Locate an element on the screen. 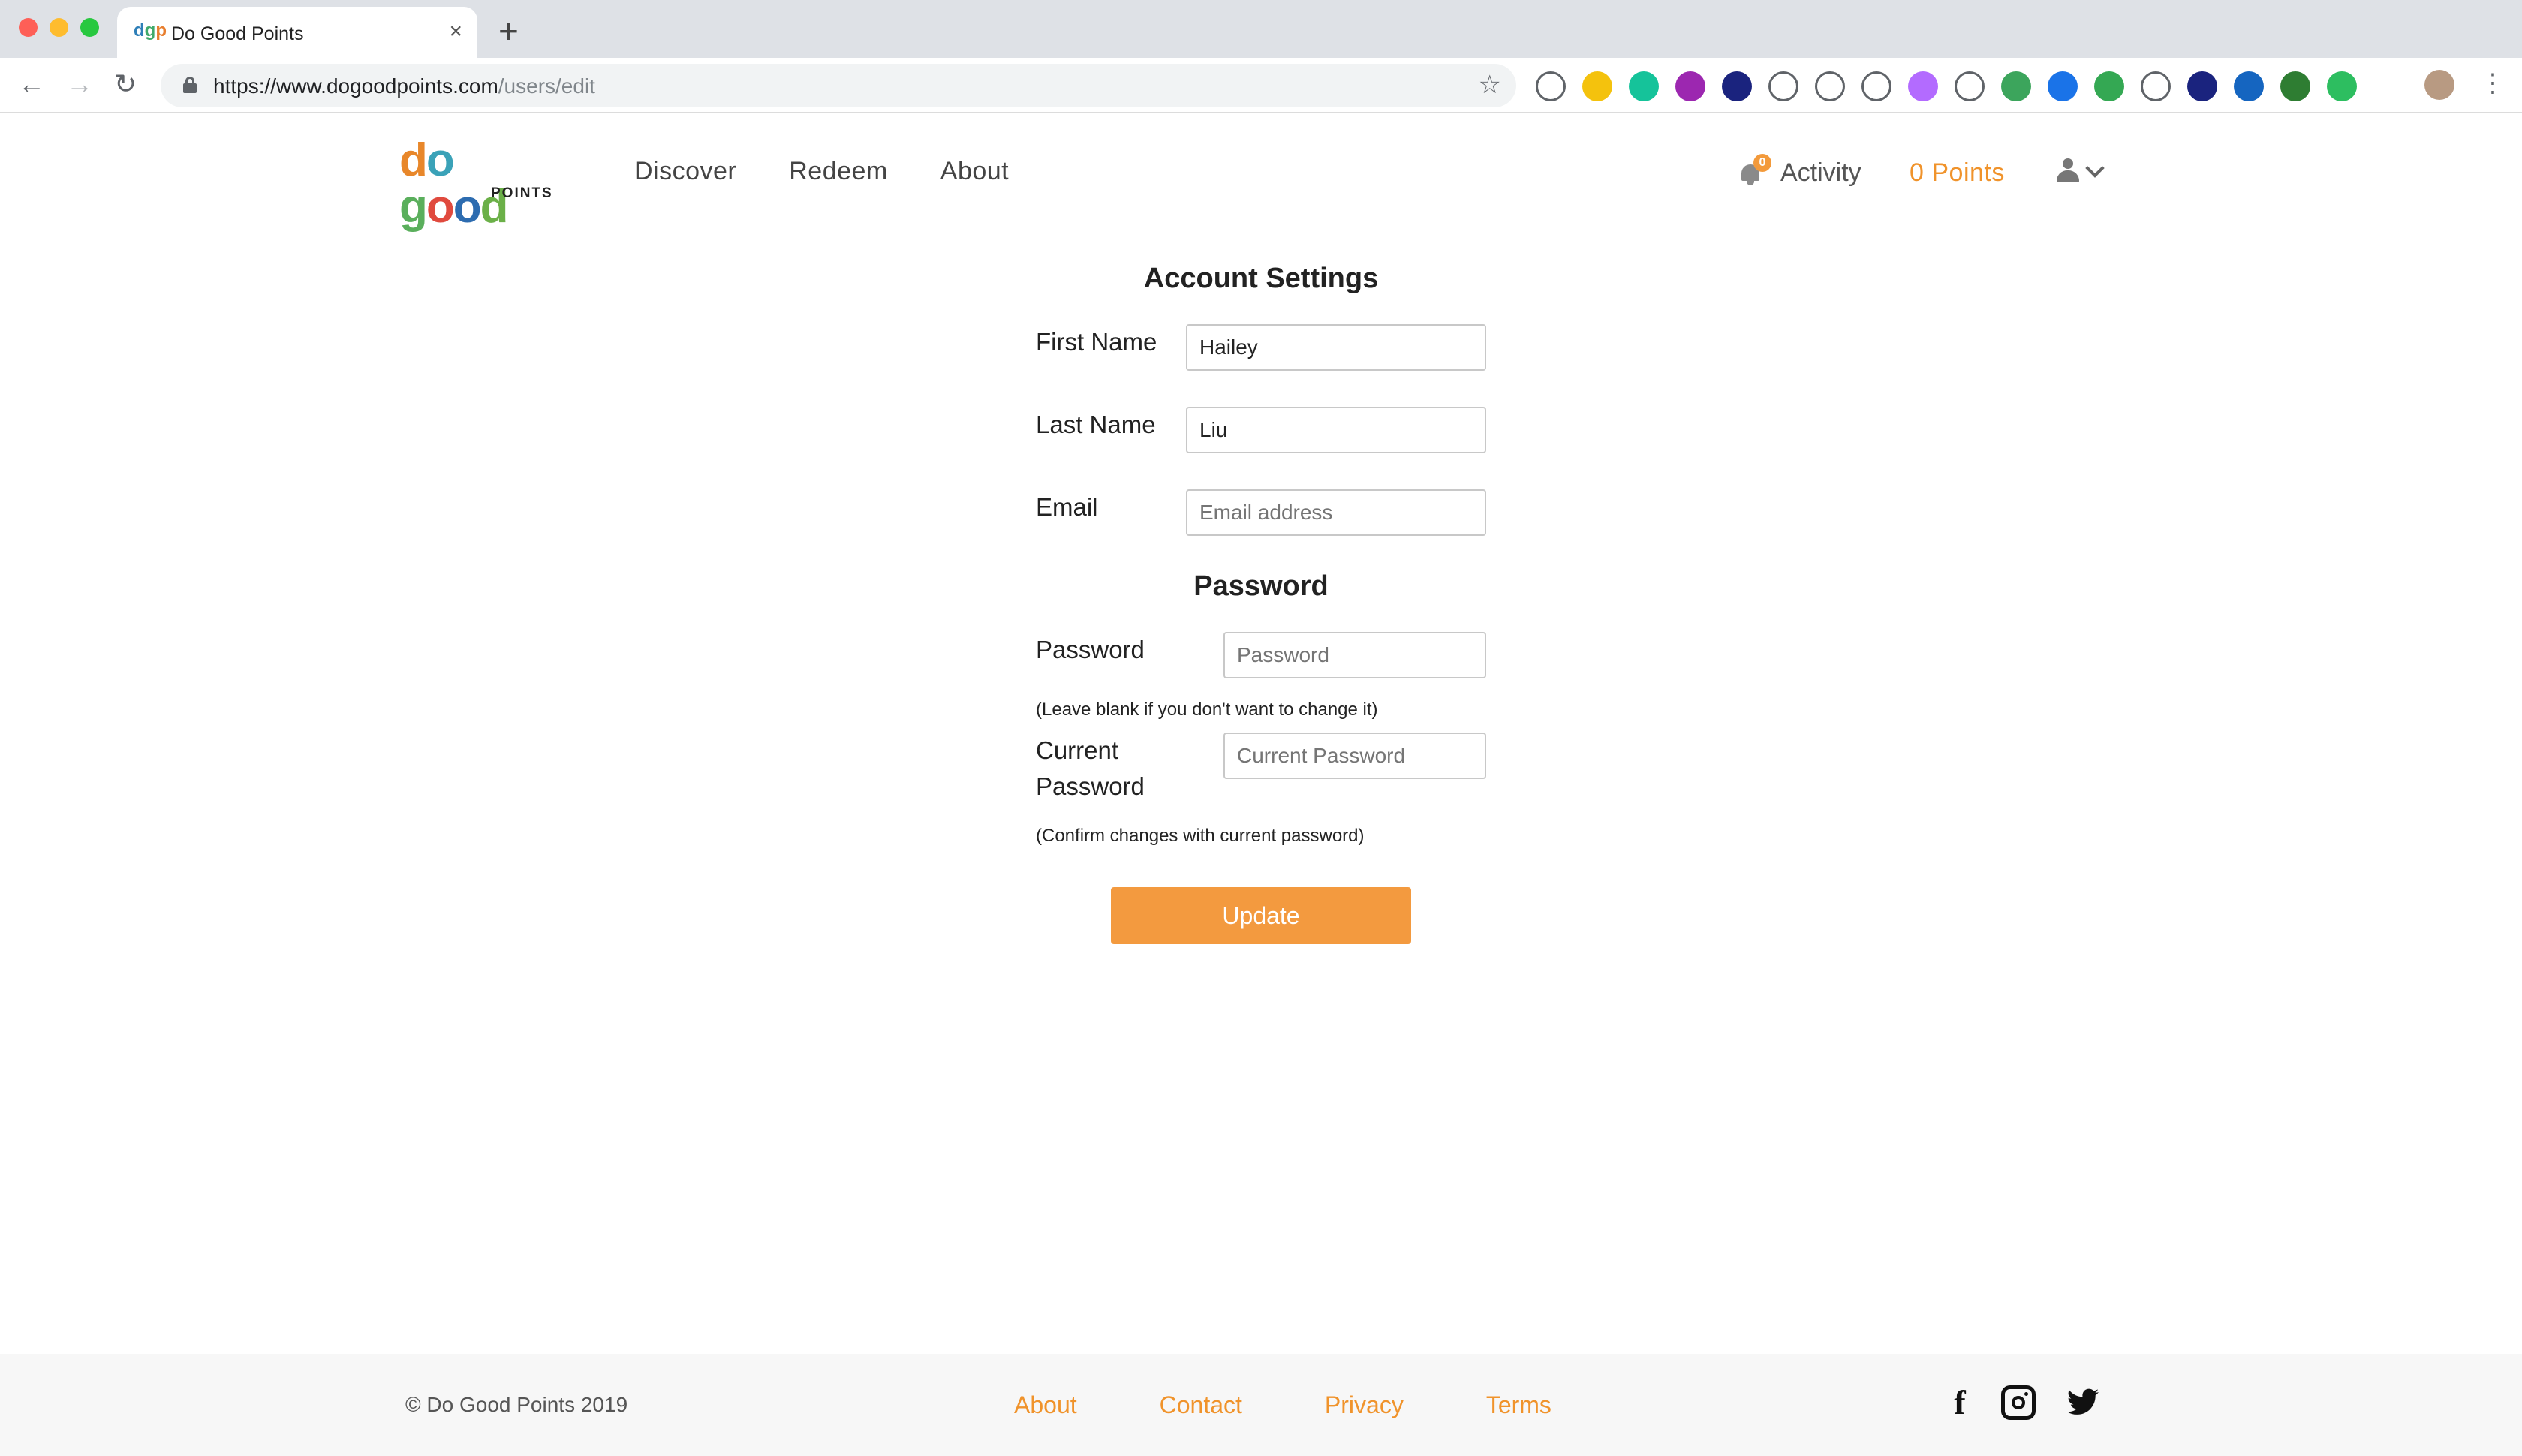 This screenshot has width=2522, height=1456. close-tab-icon: × is located at coordinates (455, 31).